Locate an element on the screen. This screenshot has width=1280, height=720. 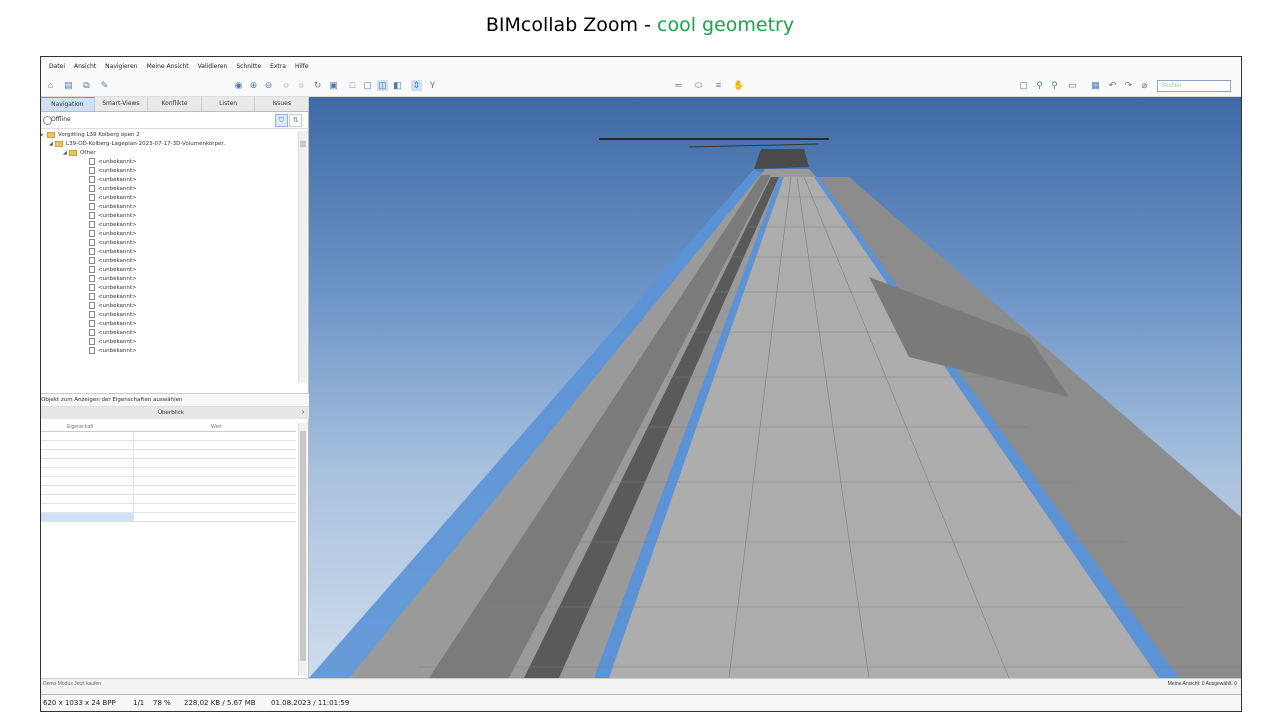
undo-icon: ↶ is located at coordinates (1112, 85).